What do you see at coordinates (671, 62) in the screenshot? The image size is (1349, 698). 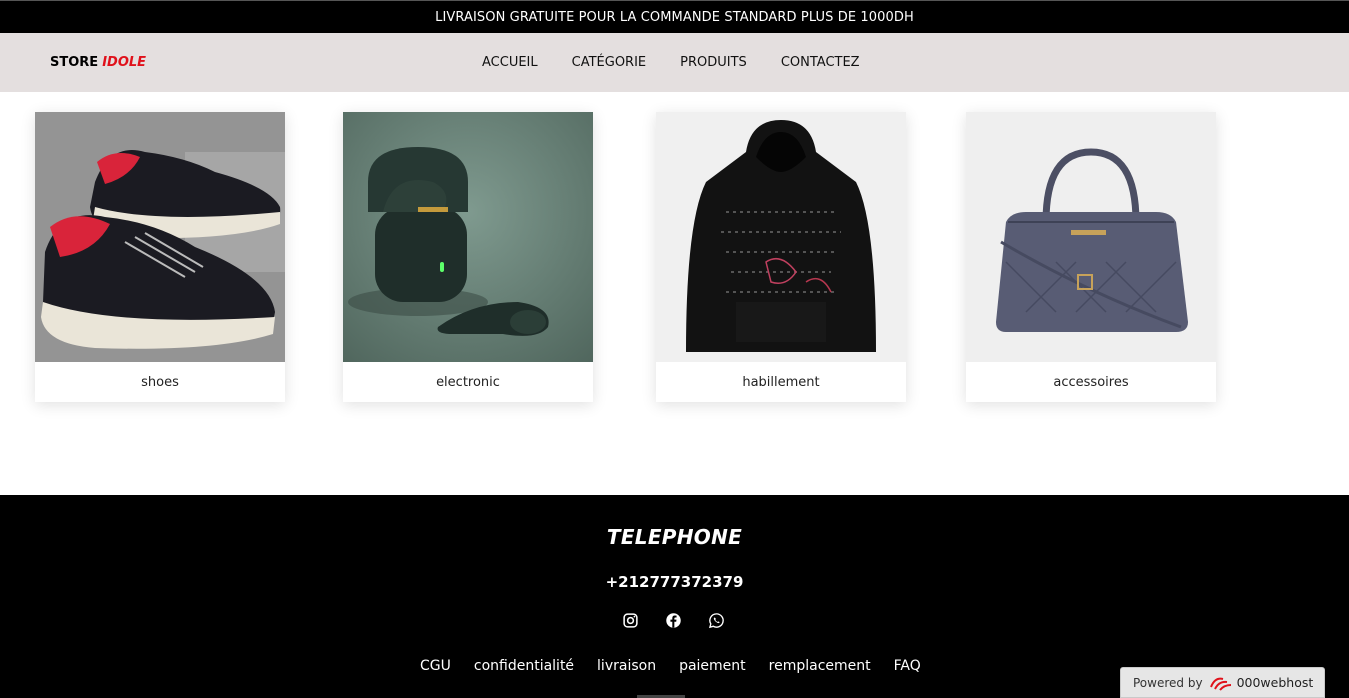 I see `main-nav: ACCUEIL CATÉGORIE PRODUITS CONTACTEZ` at bounding box center [671, 62].